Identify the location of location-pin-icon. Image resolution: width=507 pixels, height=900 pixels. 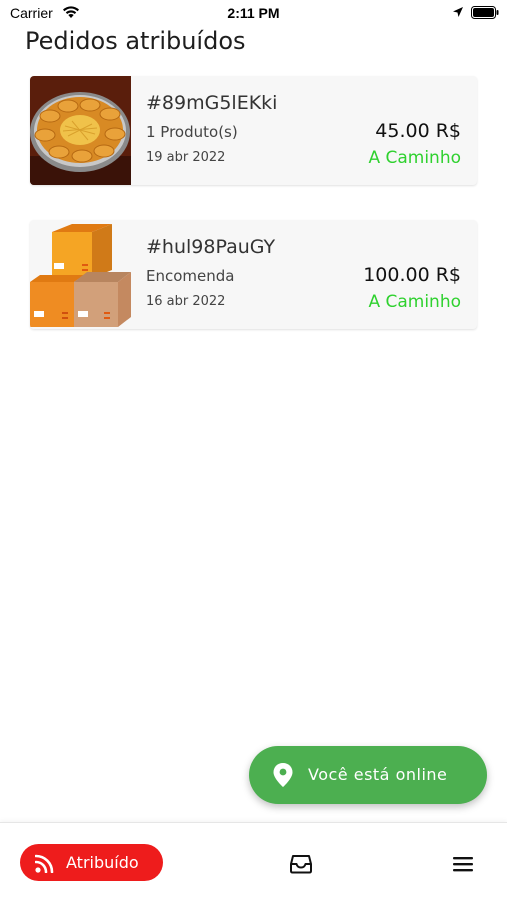
(283, 775).